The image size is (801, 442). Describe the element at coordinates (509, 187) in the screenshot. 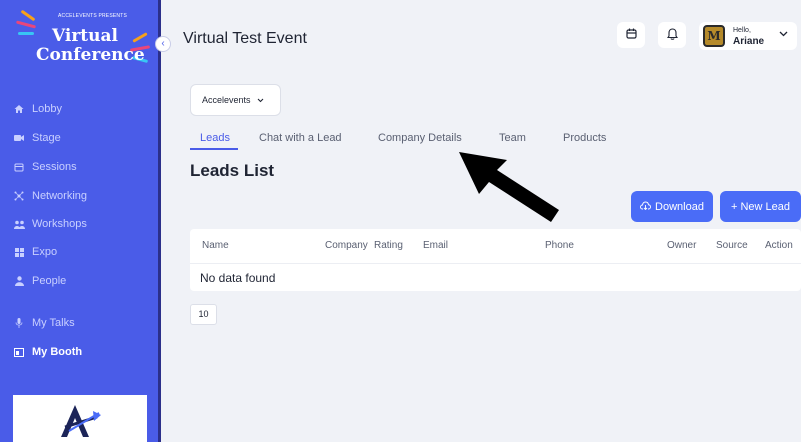

I see `annotation-arrow` at that location.